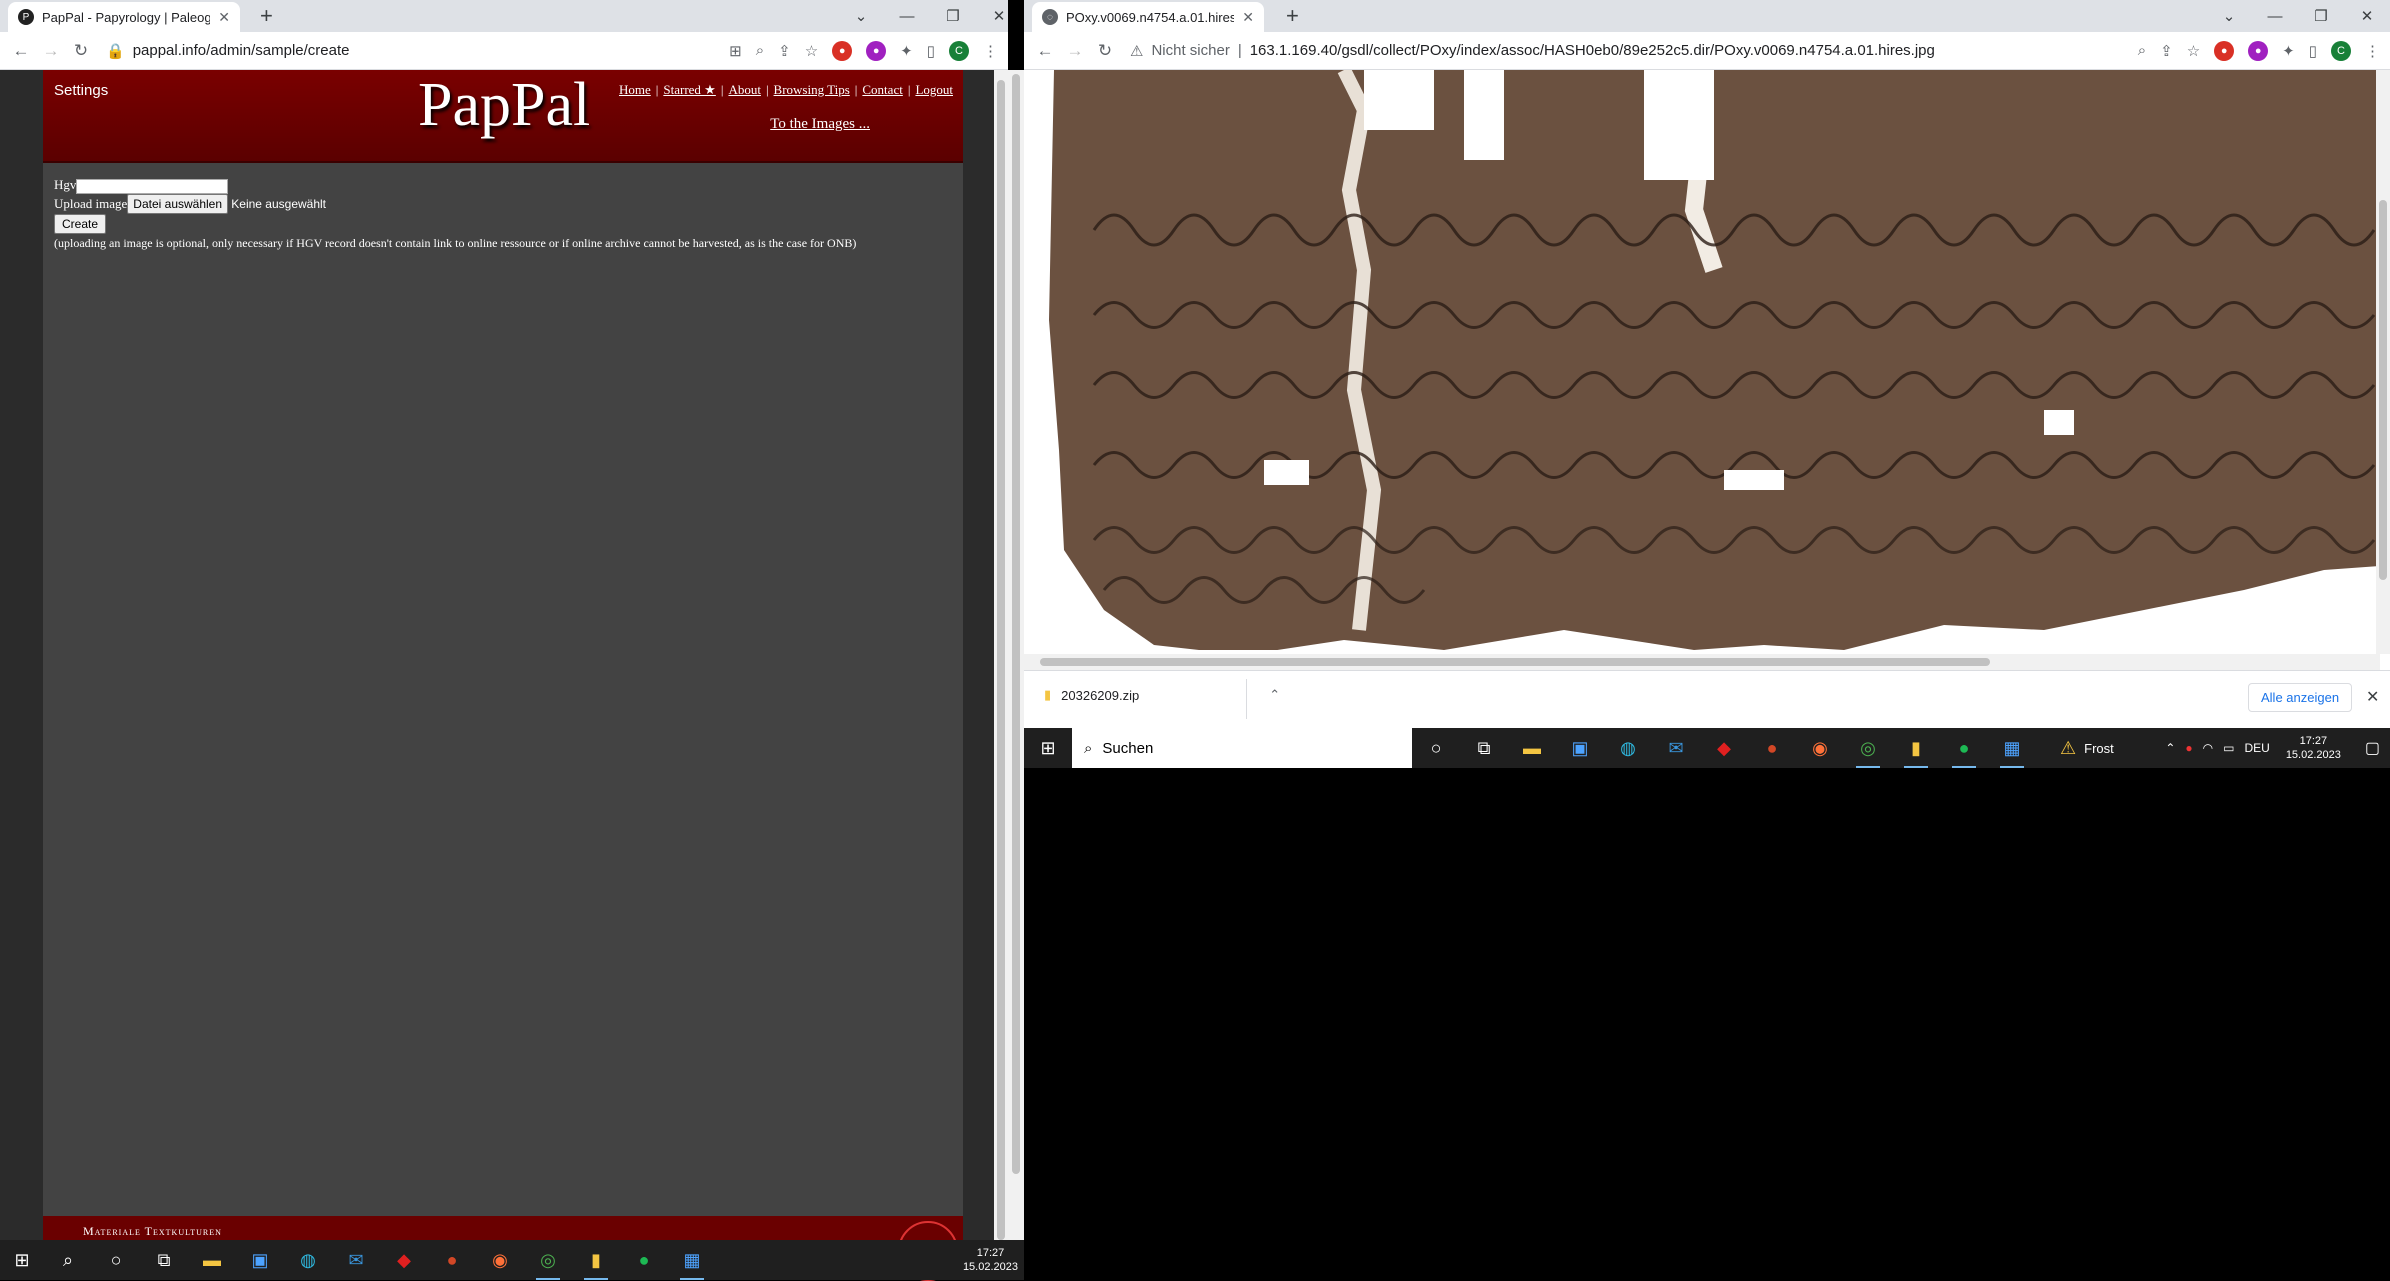 Image resolution: width=2390 pixels, height=1281 pixels. Describe the element at coordinates (2228, 748) in the screenshot. I see `battery-icon: ▭` at that location.